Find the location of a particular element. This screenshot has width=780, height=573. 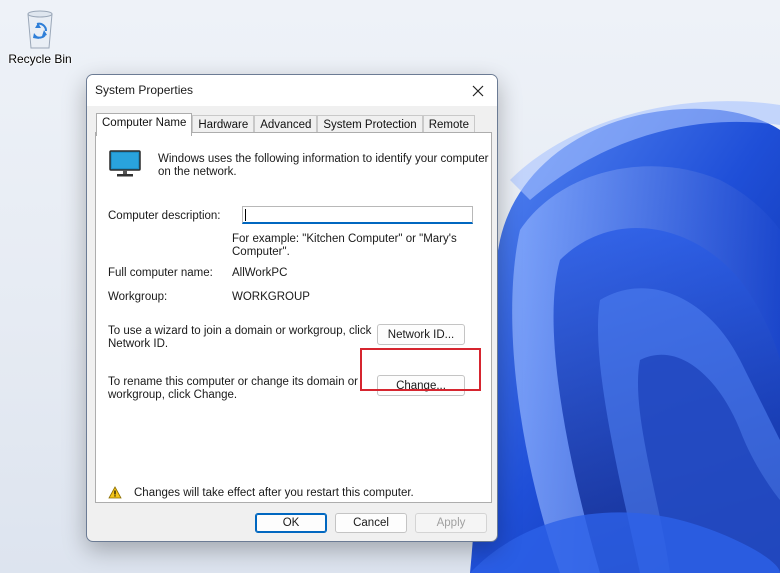

workgroup-label: Workgroup: is located at coordinates (138, 297).